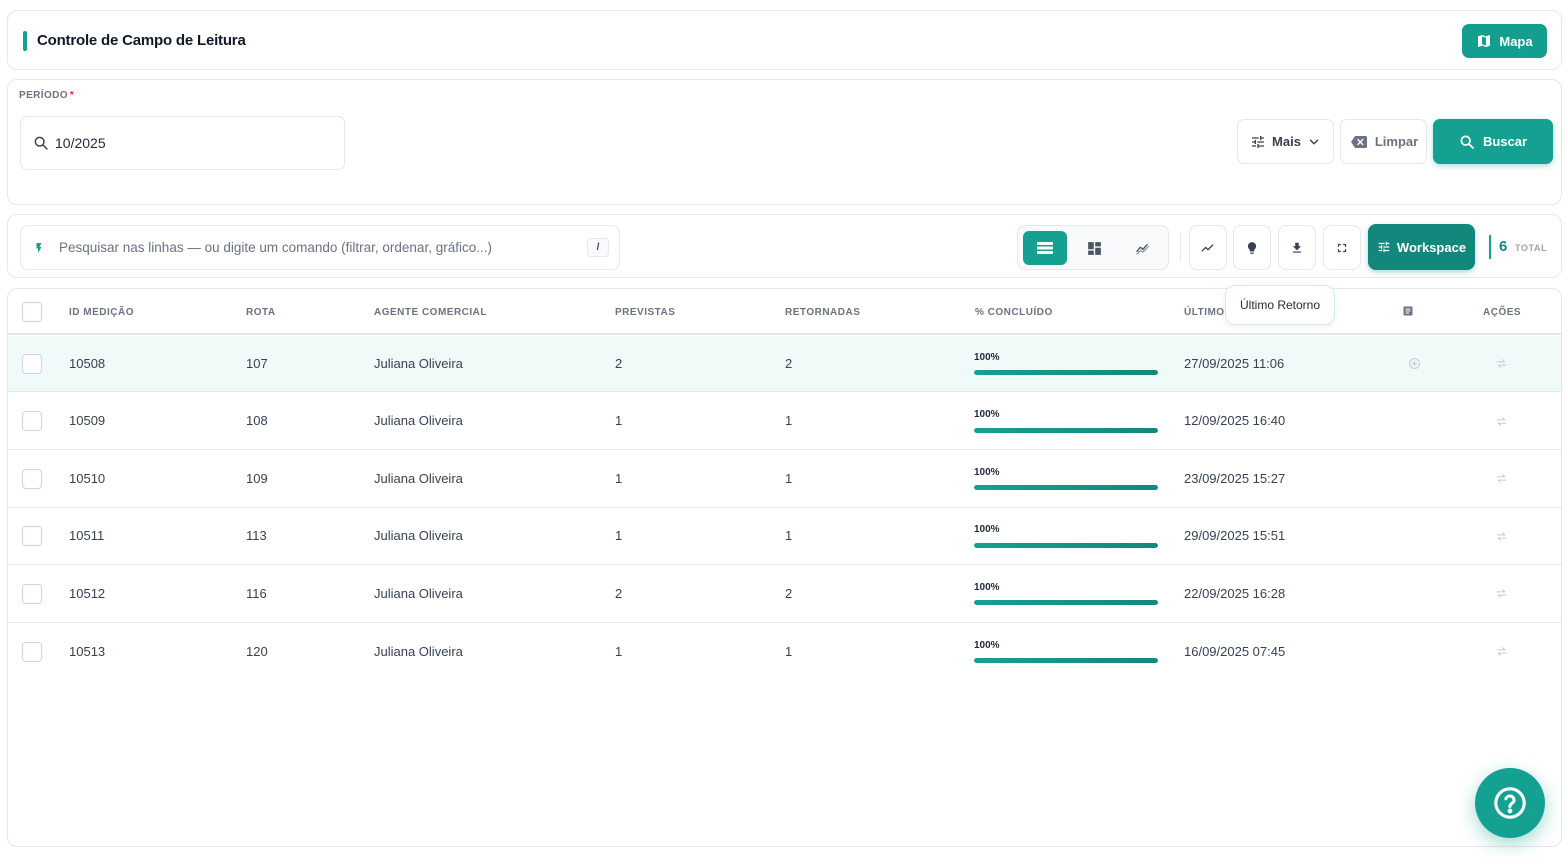 Image resolution: width=1567 pixels, height=857 pixels. I want to click on column-header-completed: % CONCLUÍDO, so click(1014, 312).